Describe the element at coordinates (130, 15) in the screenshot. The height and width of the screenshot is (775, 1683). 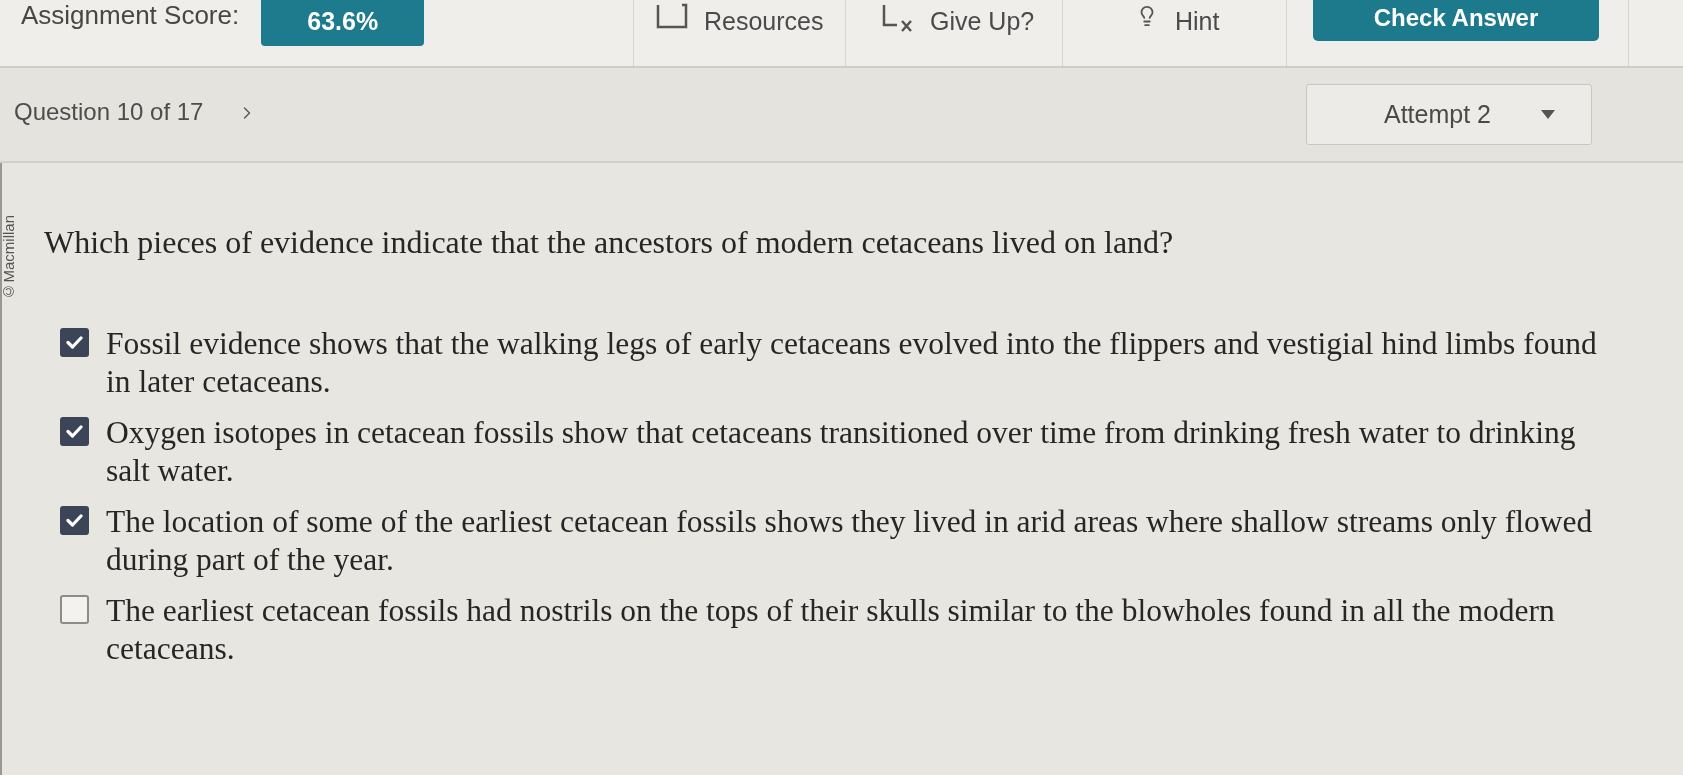
I see `assignment-score-label: Assignment Score:` at that location.